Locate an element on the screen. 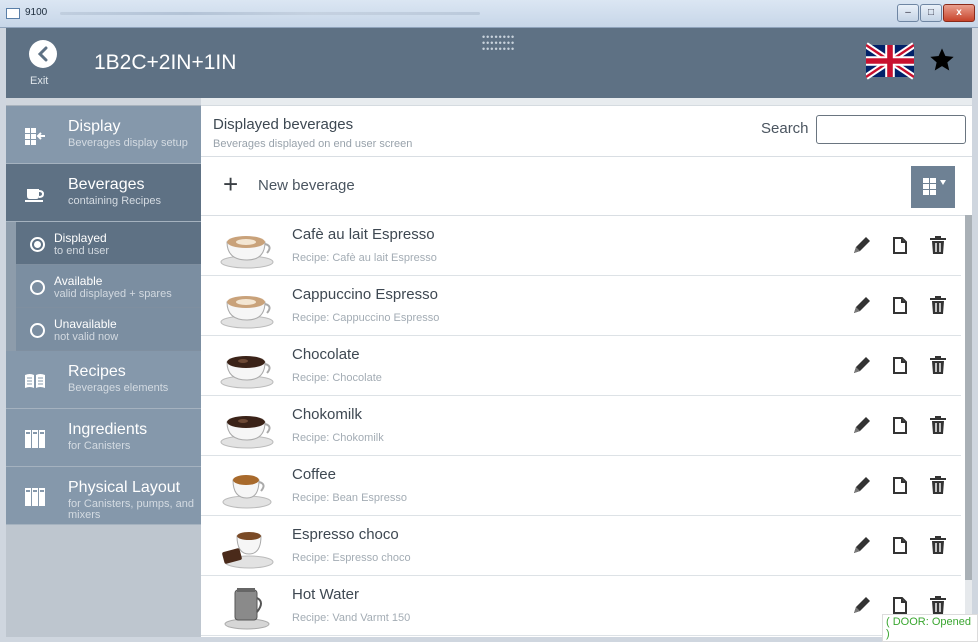 The image size is (978, 642). window-titlebar: 9100 – □ x is located at coordinates (489, 14).